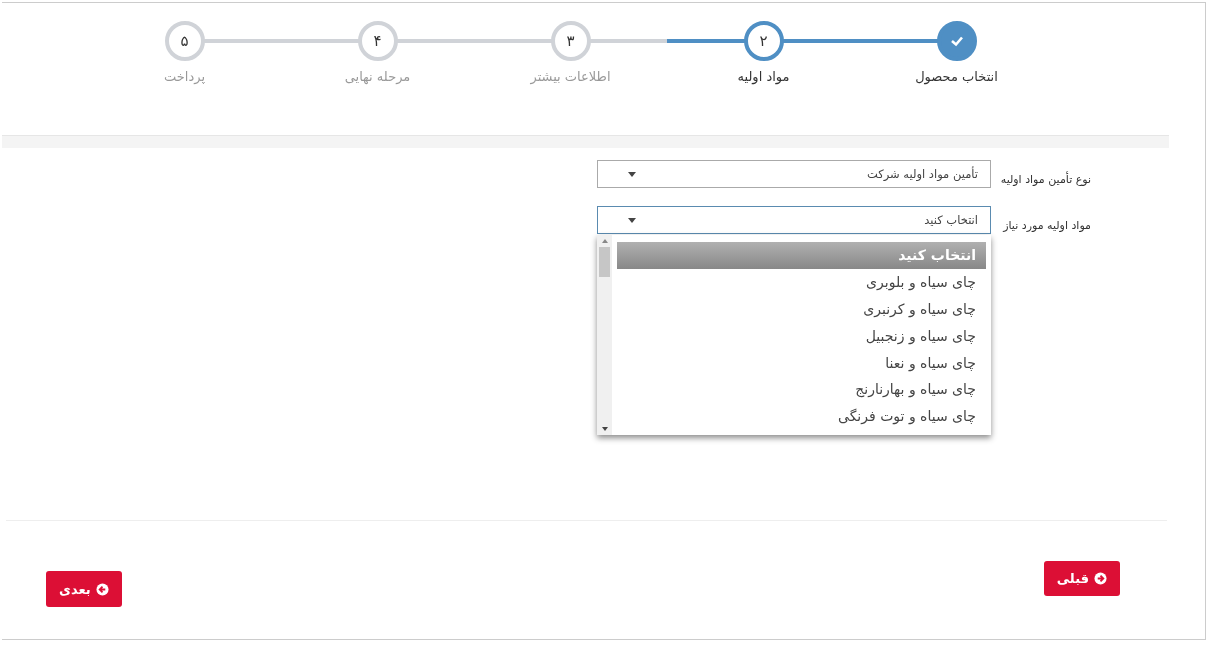 Image resolution: width=1214 pixels, height=652 pixels. What do you see at coordinates (1046, 224) in the screenshot?
I see `field-label: مواد اولیه مورد نیاز` at bounding box center [1046, 224].